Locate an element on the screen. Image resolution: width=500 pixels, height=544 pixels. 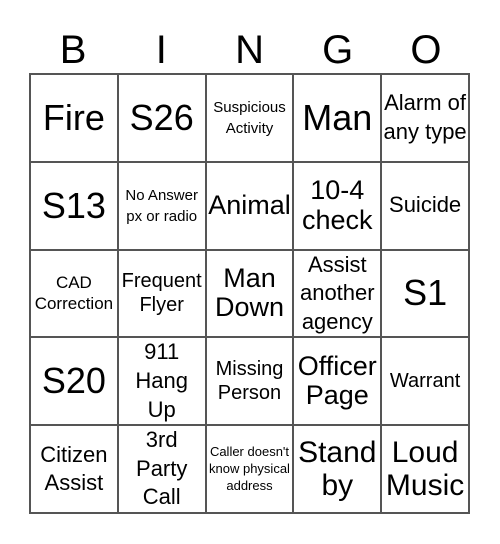
bingo-cell: CAD Correction is located at coordinates (74, 293).